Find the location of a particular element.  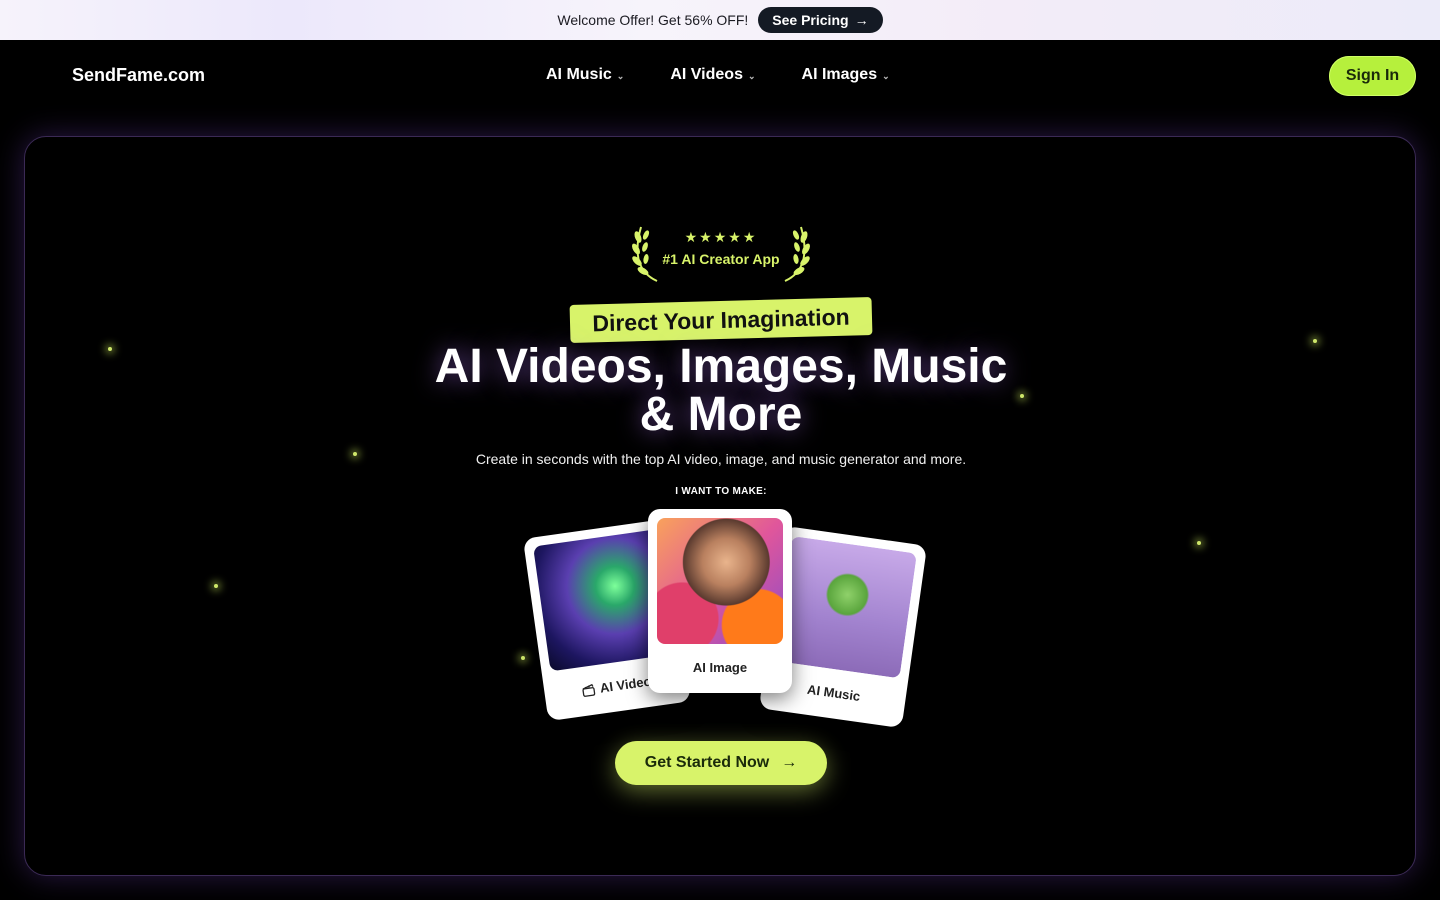

see-pricing-button: See Pricing → is located at coordinates (820, 20).